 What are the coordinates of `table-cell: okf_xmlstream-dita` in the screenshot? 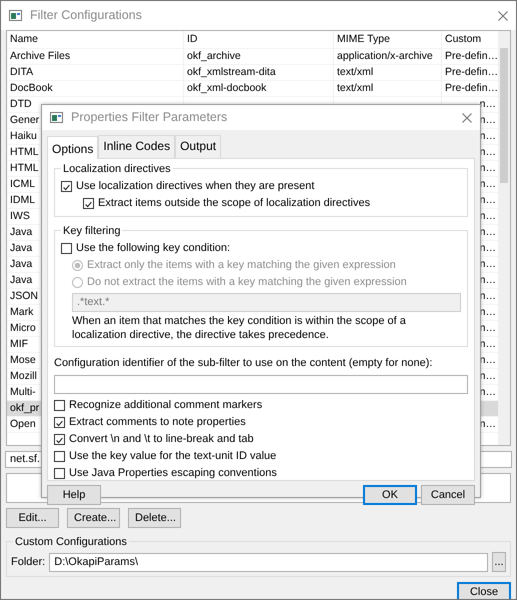 It's located at (259, 72).